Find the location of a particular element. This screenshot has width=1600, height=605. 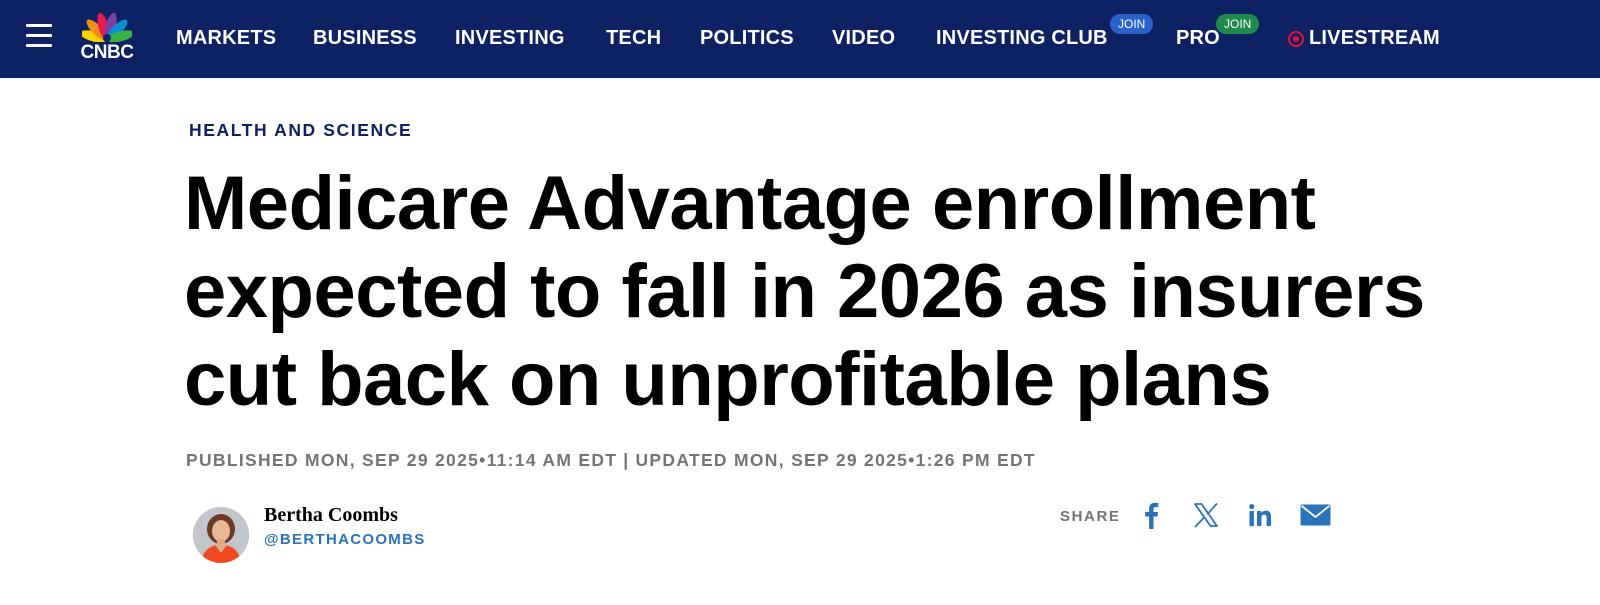

nav-item-video: VIDEO is located at coordinates (863, 38).